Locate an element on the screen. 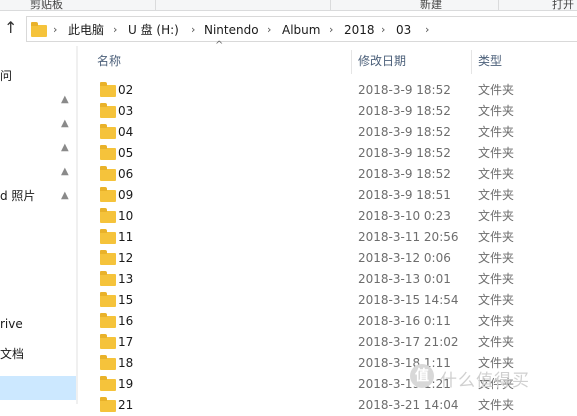  nav-scrollbar is located at coordinates (77, 225).